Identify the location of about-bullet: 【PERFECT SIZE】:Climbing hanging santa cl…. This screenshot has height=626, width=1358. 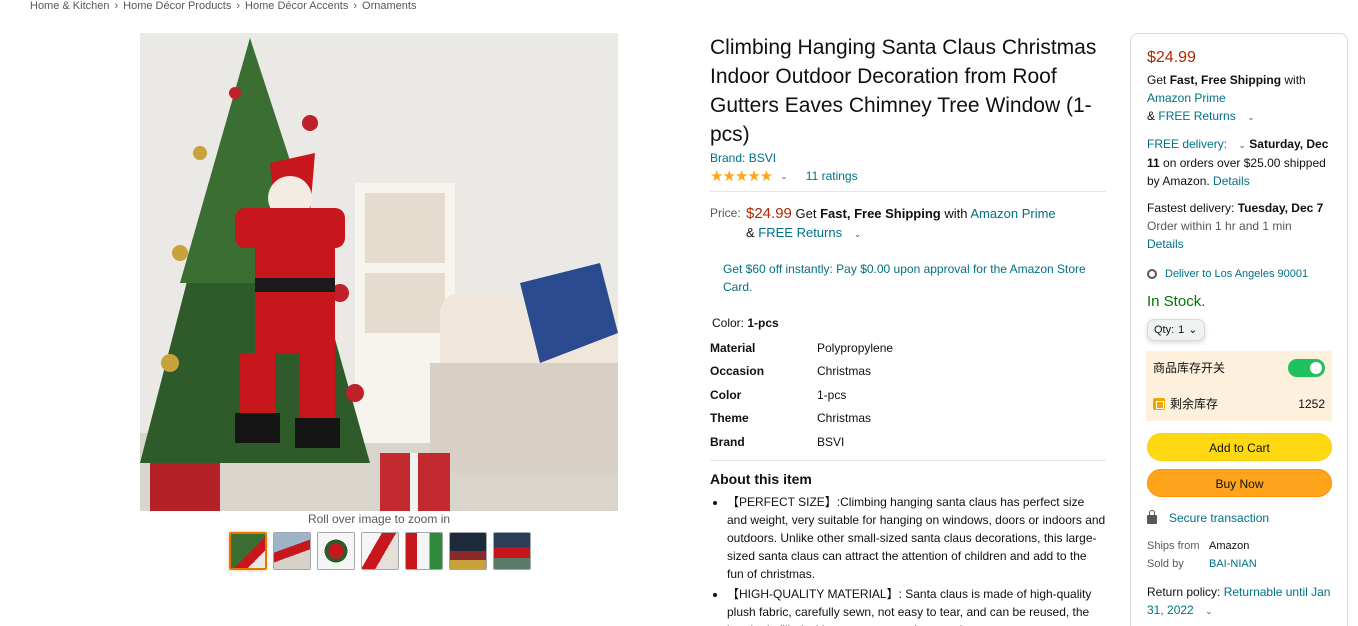
(916, 538).